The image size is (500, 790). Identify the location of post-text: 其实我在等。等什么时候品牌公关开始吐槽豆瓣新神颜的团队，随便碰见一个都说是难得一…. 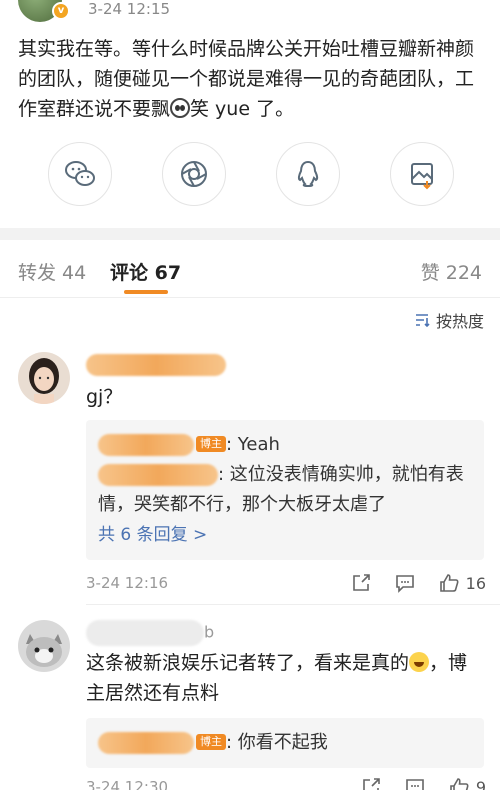
(253, 79).